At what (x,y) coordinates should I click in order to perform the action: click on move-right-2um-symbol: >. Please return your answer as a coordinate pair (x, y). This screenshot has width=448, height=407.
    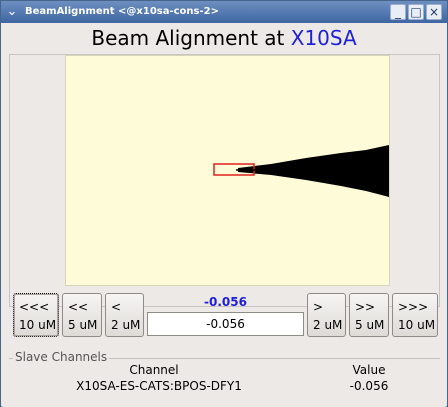
    Looking at the image, I should click on (318, 307).